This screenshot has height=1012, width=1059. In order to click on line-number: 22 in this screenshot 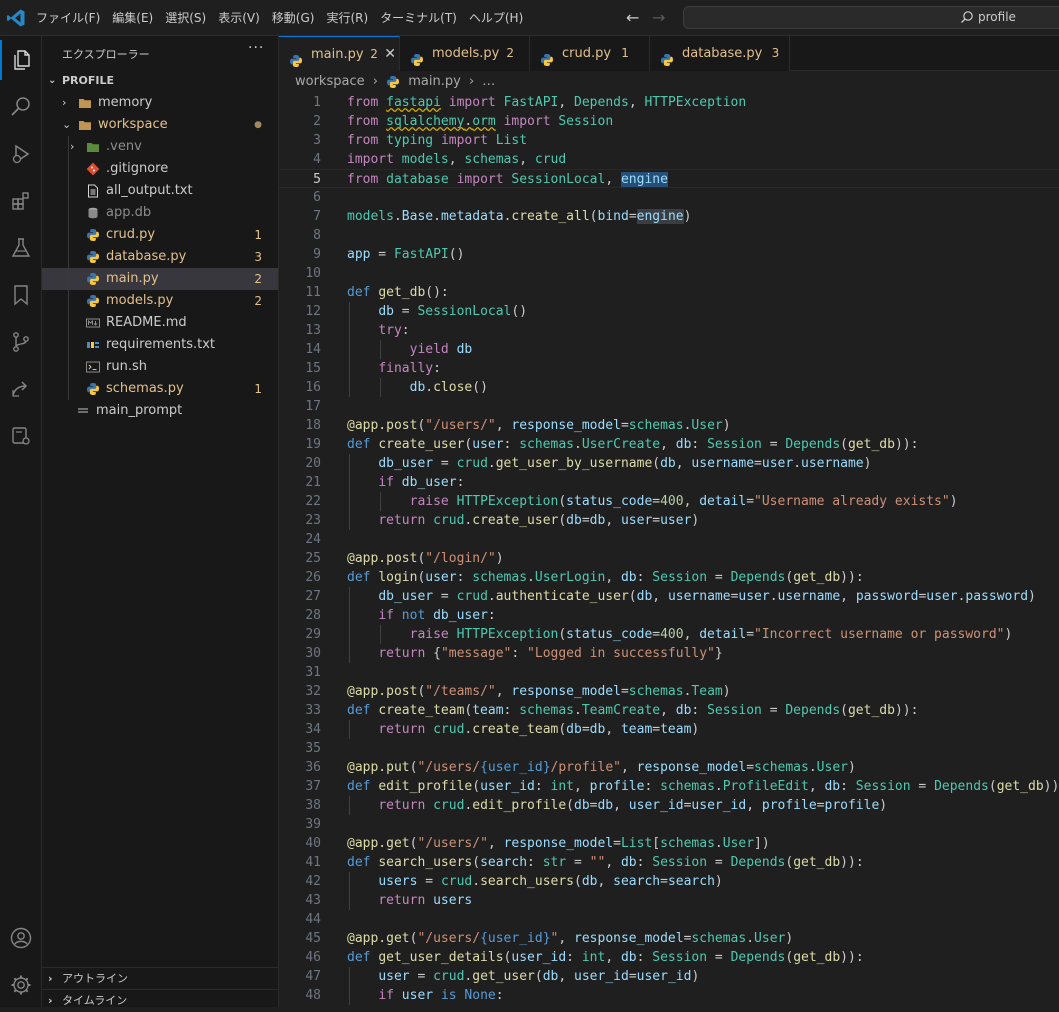, I will do `click(313, 501)`.